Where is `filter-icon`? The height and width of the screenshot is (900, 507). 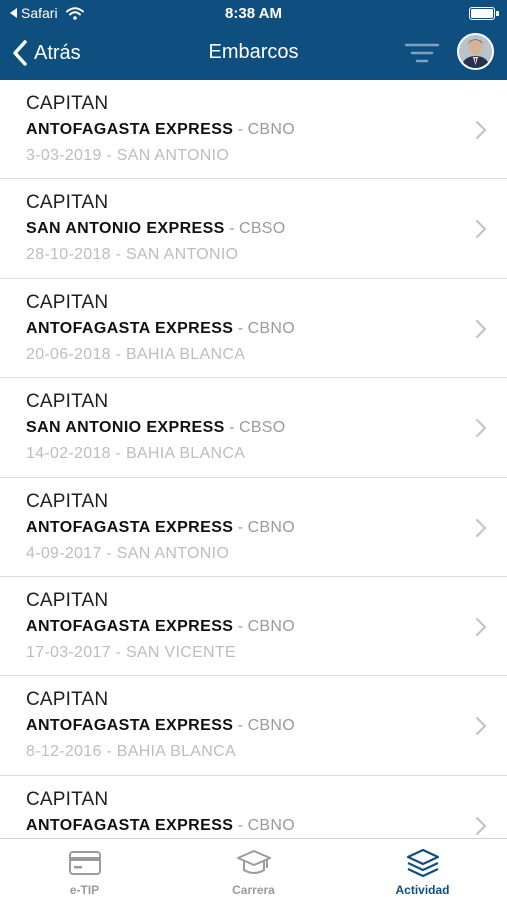 filter-icon is located at coordinates (422, 53).